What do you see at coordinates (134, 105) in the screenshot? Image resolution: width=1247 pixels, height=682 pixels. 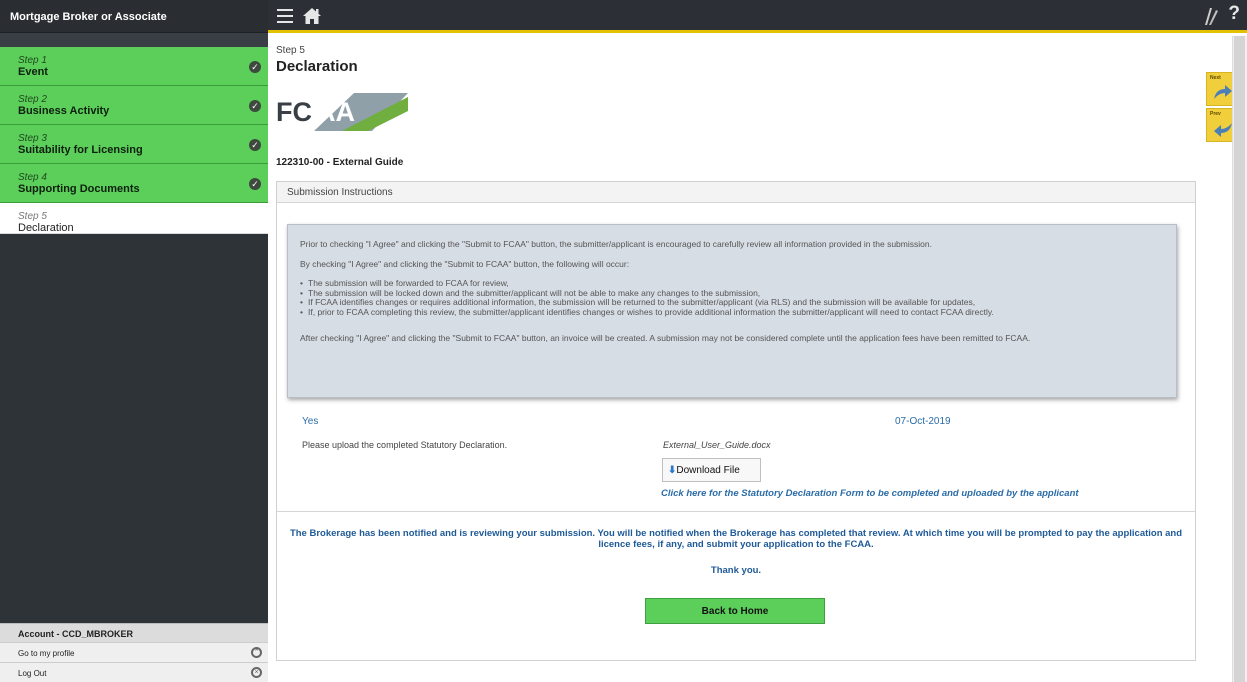 I see `sidebar-step-business-activity: Step 2 Business Activity ✓` at bounding box center [134, 105].